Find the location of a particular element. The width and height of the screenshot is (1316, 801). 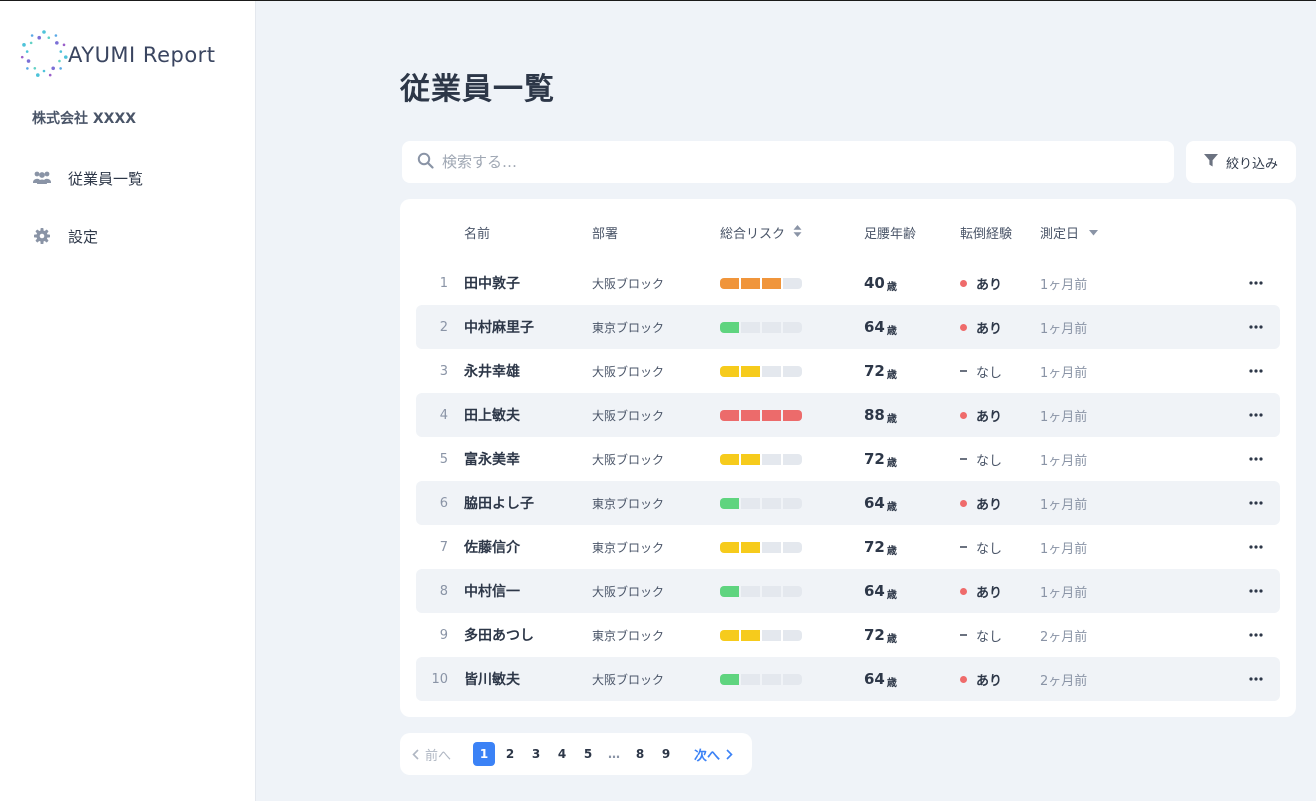

leg-age-value: 88 is located at coordinates (874, 415).